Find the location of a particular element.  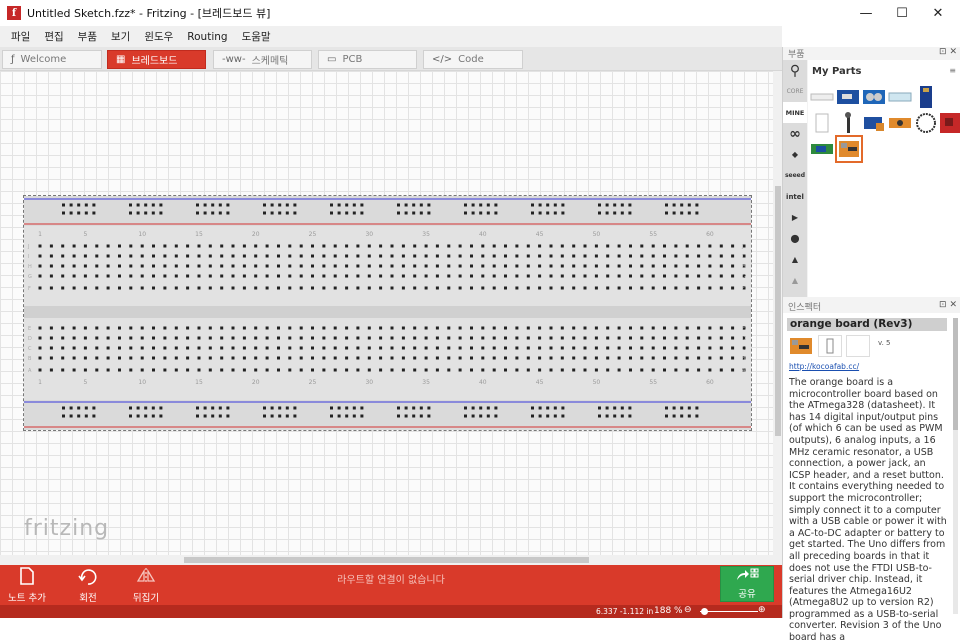

intel-bin-icon: intel is located at coordinates (795, 196).